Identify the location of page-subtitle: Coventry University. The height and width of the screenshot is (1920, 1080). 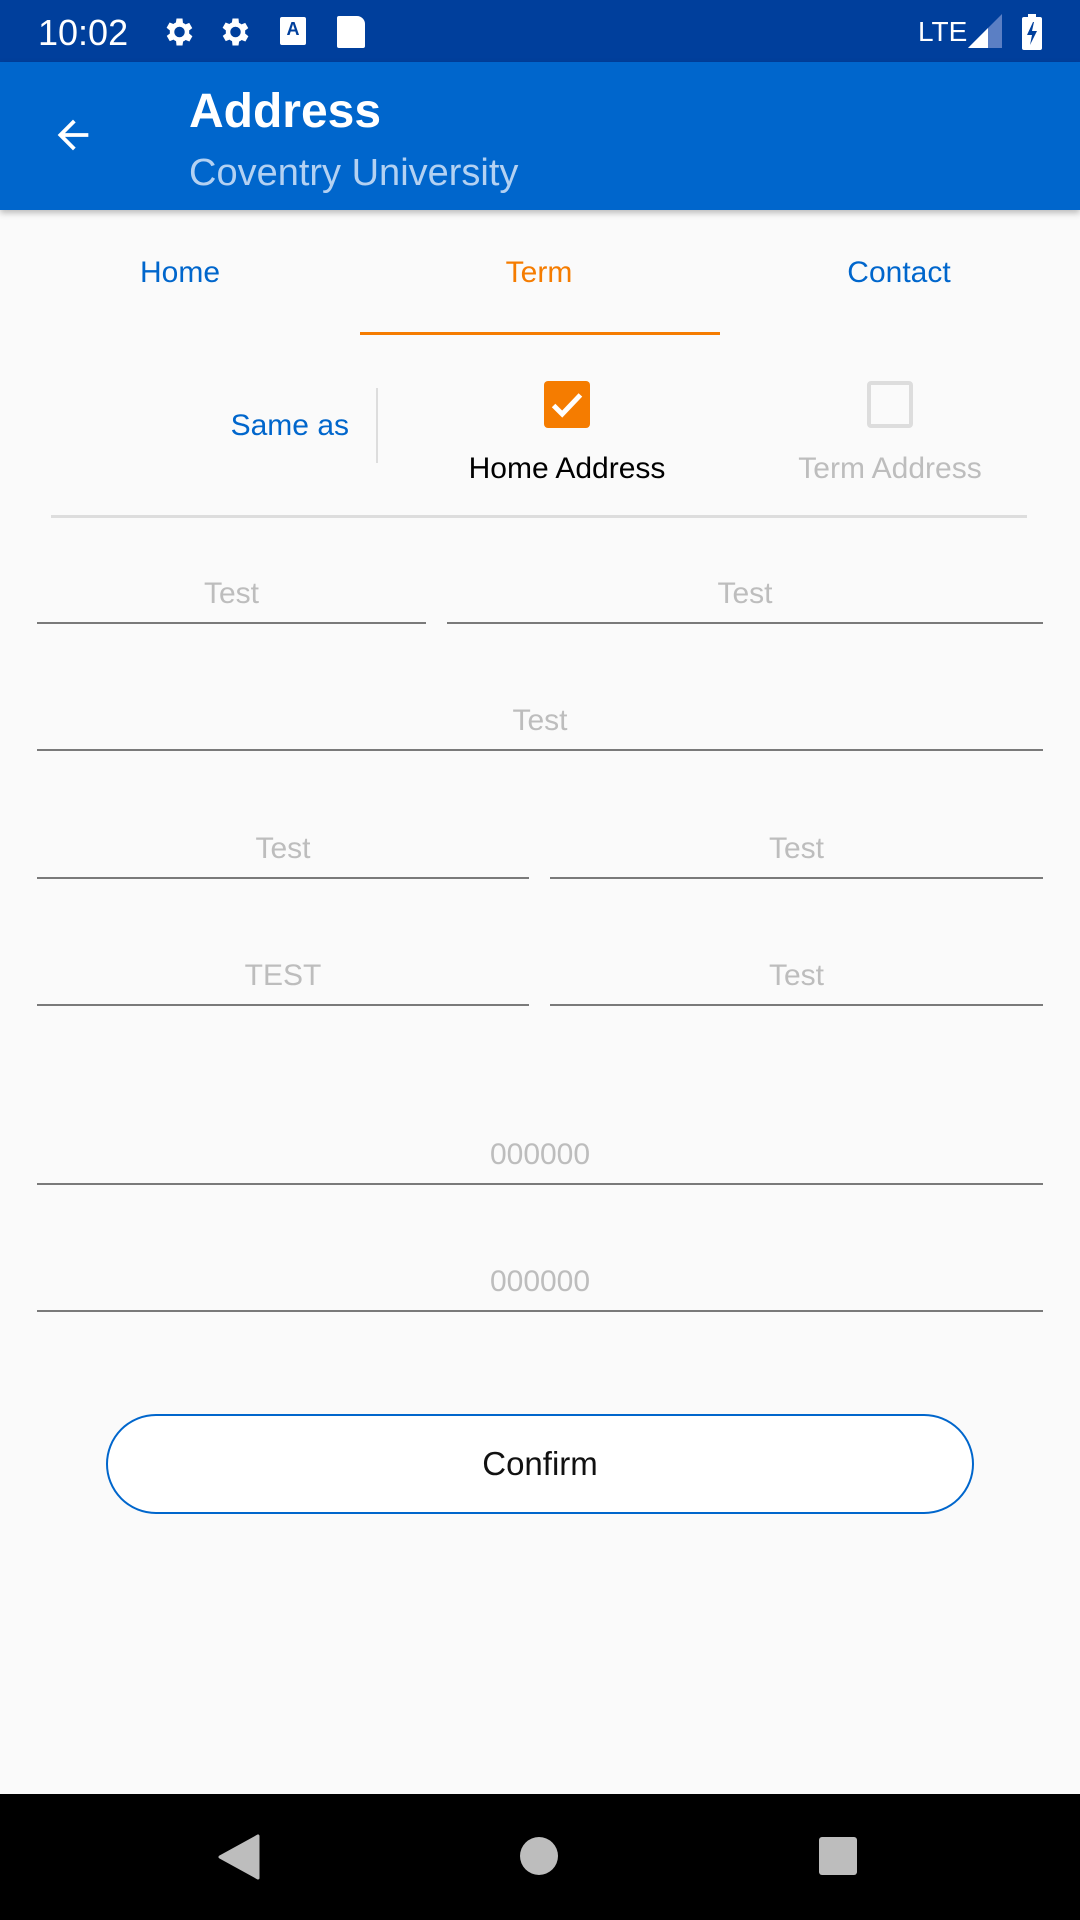
(354, 173).